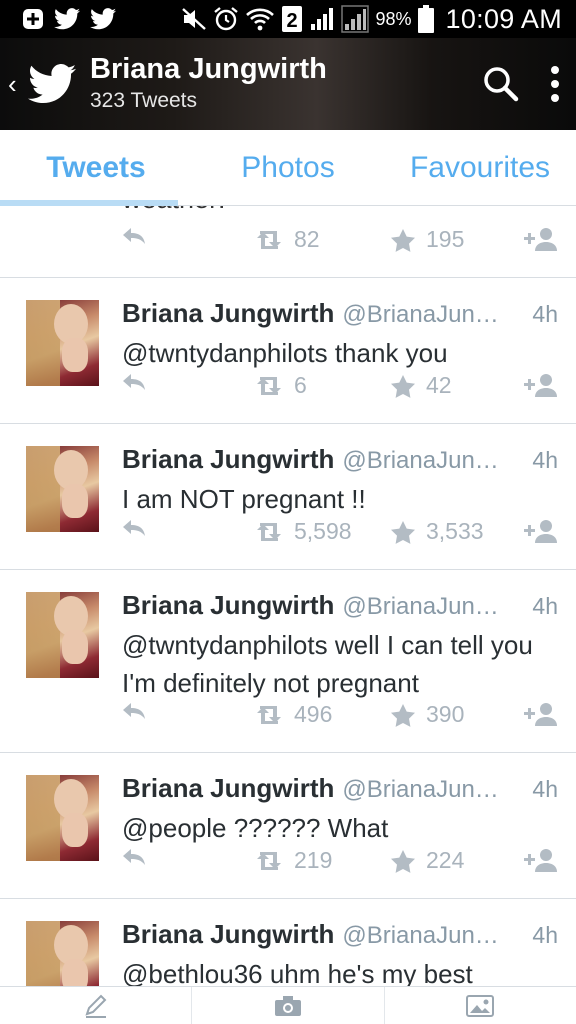  What do you see at coordinates (14, 84) in the screenshot?
I see `back-chevron-icon: ‹` at bounding box center [14, 84].